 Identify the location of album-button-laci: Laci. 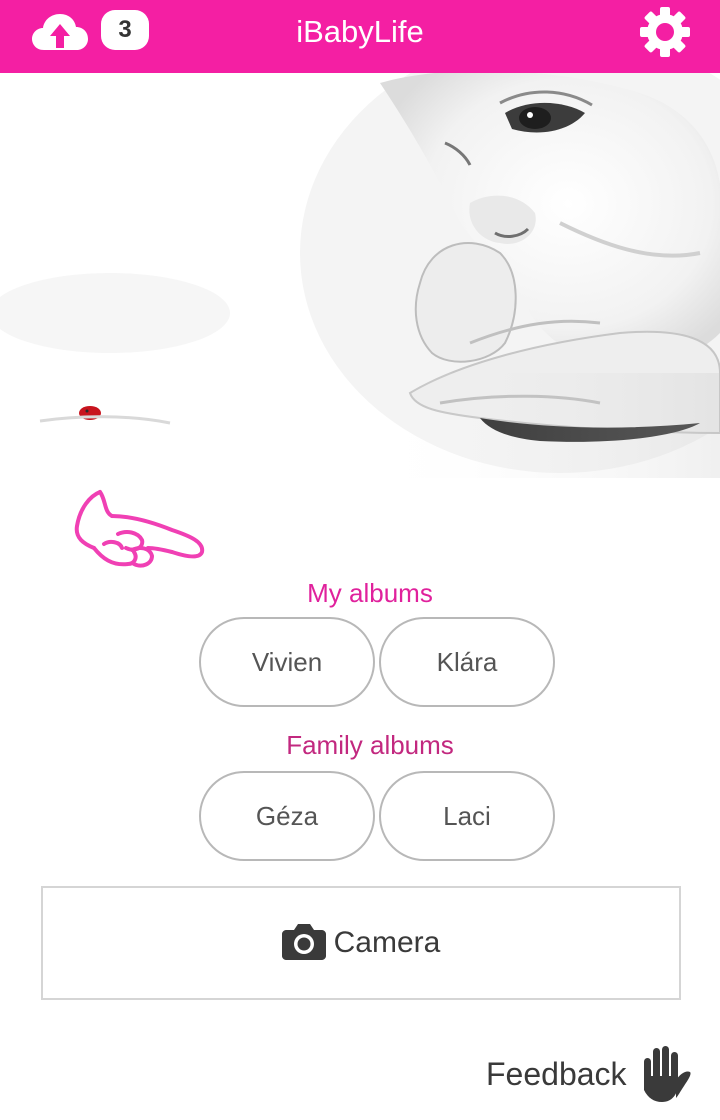
(467, 816).